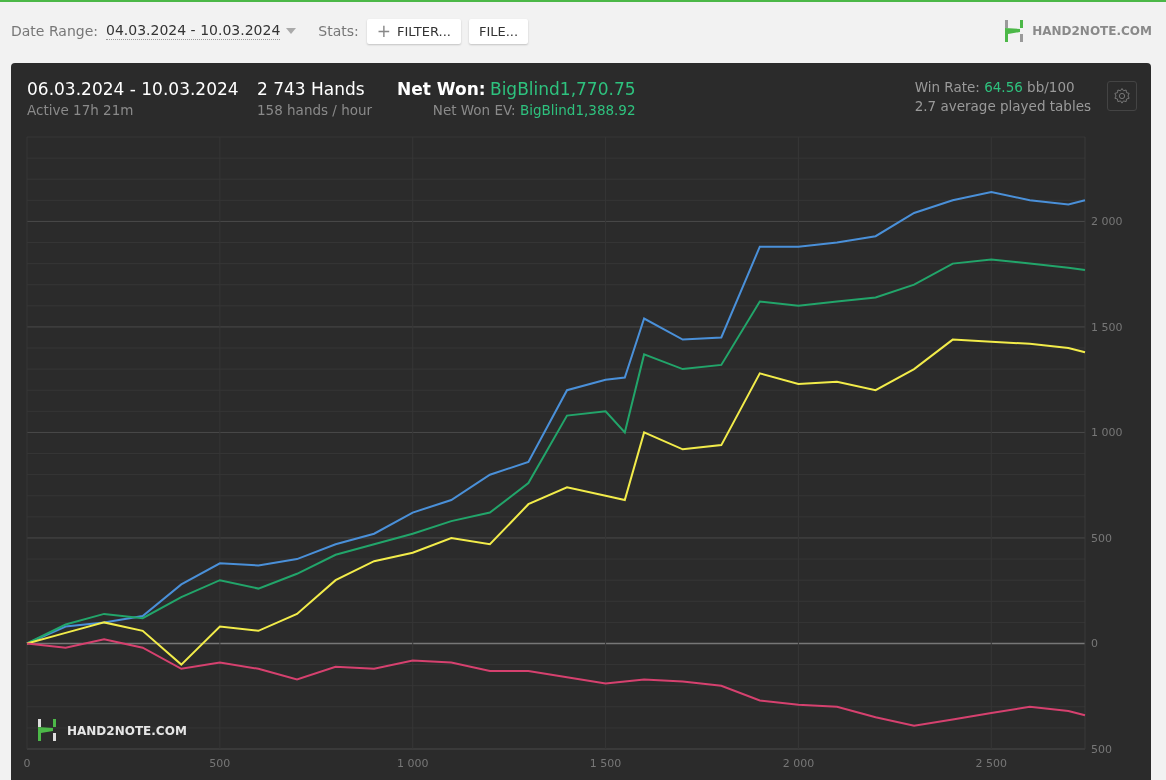 Image resolution: width=1166 pixels, height=780 pixels. Describe the element at coordinates (54, 31) in the screenshot. I see `date-range-label: Date Range:` at that location.